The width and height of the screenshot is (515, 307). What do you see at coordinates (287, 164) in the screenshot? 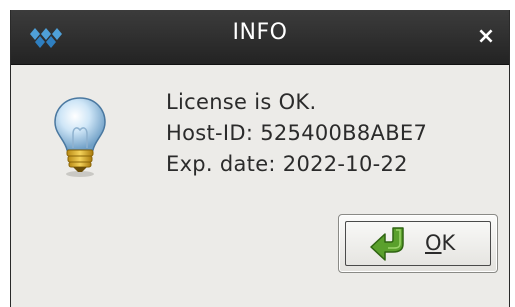
I see `expiration-date-text: Exp. date: 2022-10-22` at bounding box center [287, 164].